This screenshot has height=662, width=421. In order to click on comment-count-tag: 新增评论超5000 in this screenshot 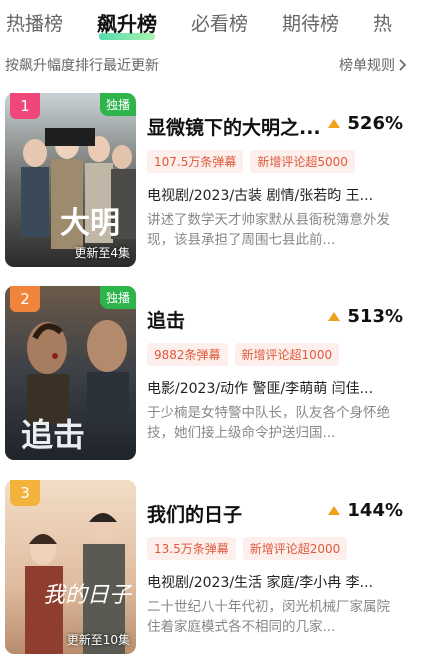, I will do `click(302, 161)`.